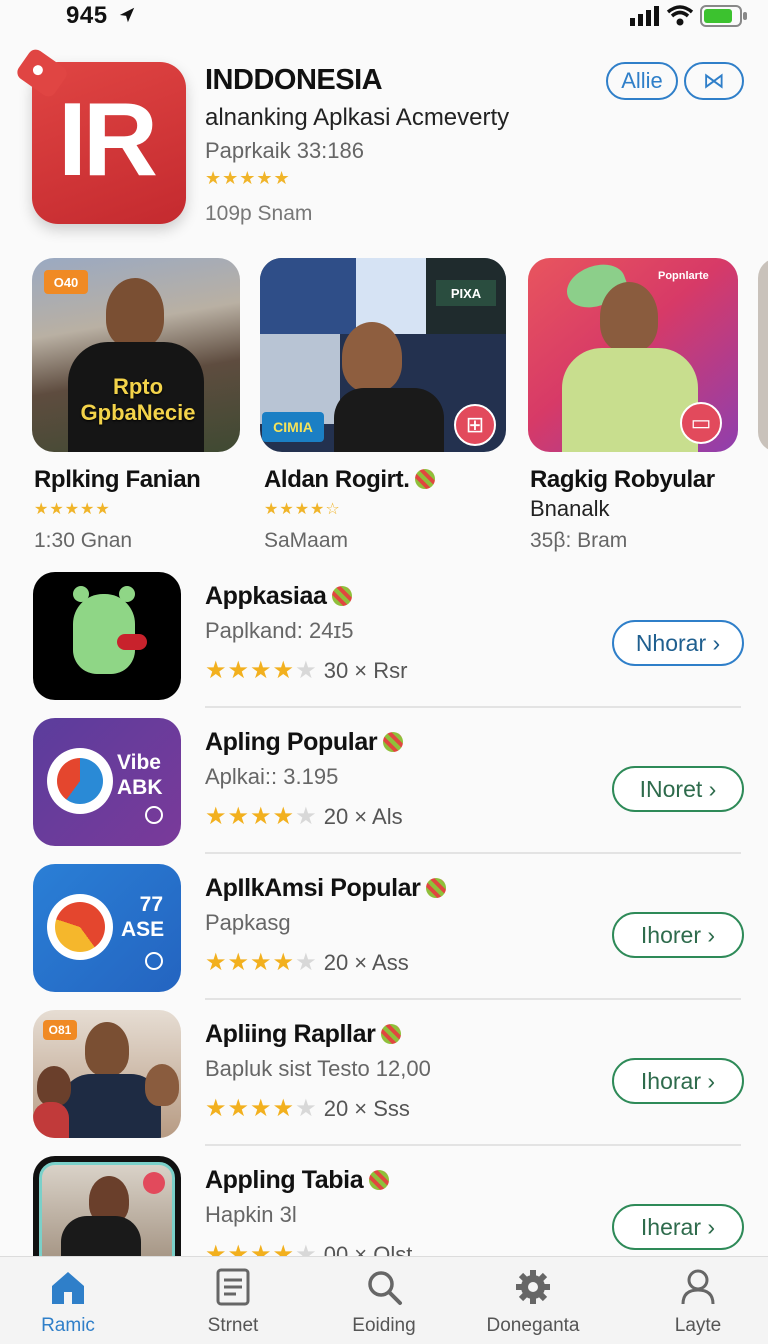 This screenshot has height=1344, width=768. Describe the element at coordinates (723, 16) in the screenshot. I see `battery-icon` at that location.